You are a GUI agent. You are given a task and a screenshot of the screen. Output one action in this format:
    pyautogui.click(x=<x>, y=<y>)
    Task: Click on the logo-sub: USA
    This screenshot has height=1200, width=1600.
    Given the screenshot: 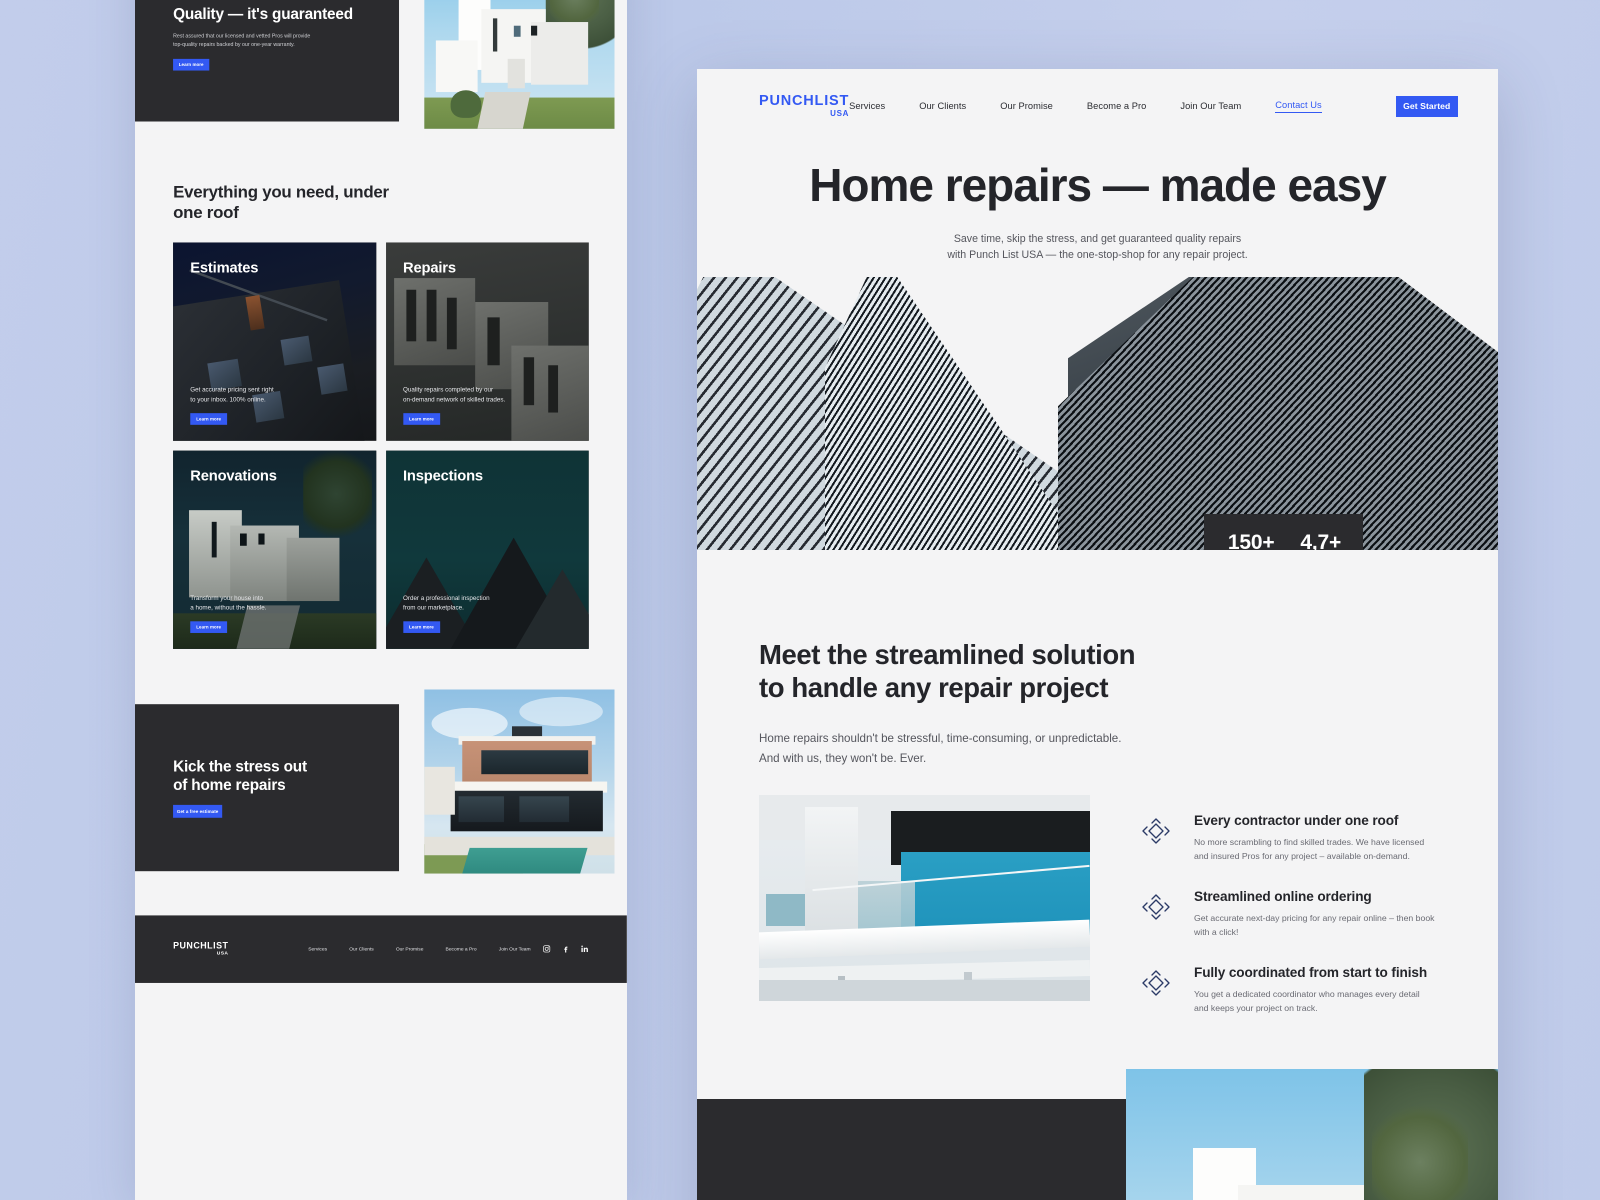 What is the action you would take?
    pyautogui.click(x=840, y=113)
    